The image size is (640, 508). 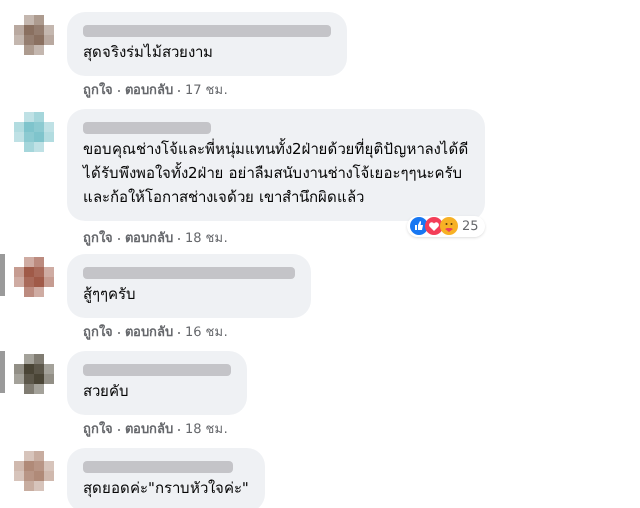 What do you see at coordinates (166, 489) in the screenshot?
I see `comment-text: สุดยอดค่ะ"กราบหัวใจค่ะ"` at bounding box center [166, 489].